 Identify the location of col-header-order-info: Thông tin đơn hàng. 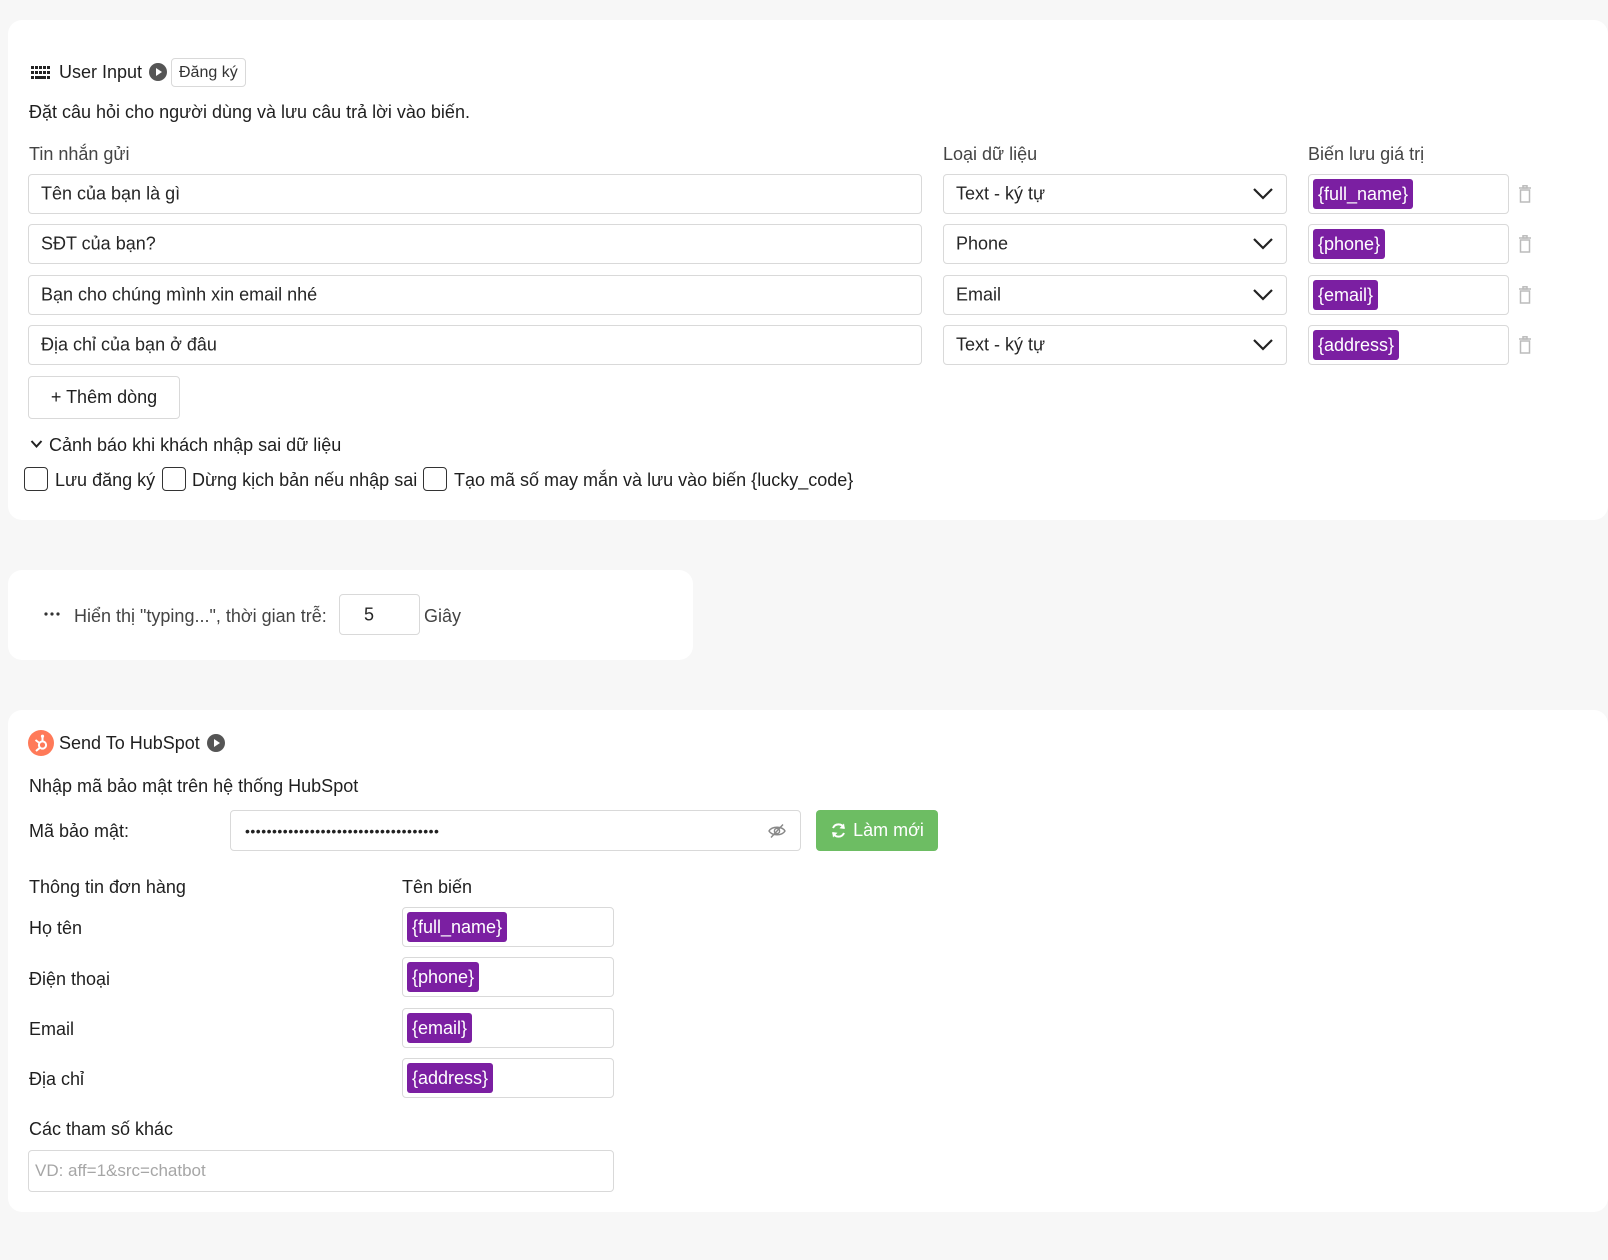
(107, 887).